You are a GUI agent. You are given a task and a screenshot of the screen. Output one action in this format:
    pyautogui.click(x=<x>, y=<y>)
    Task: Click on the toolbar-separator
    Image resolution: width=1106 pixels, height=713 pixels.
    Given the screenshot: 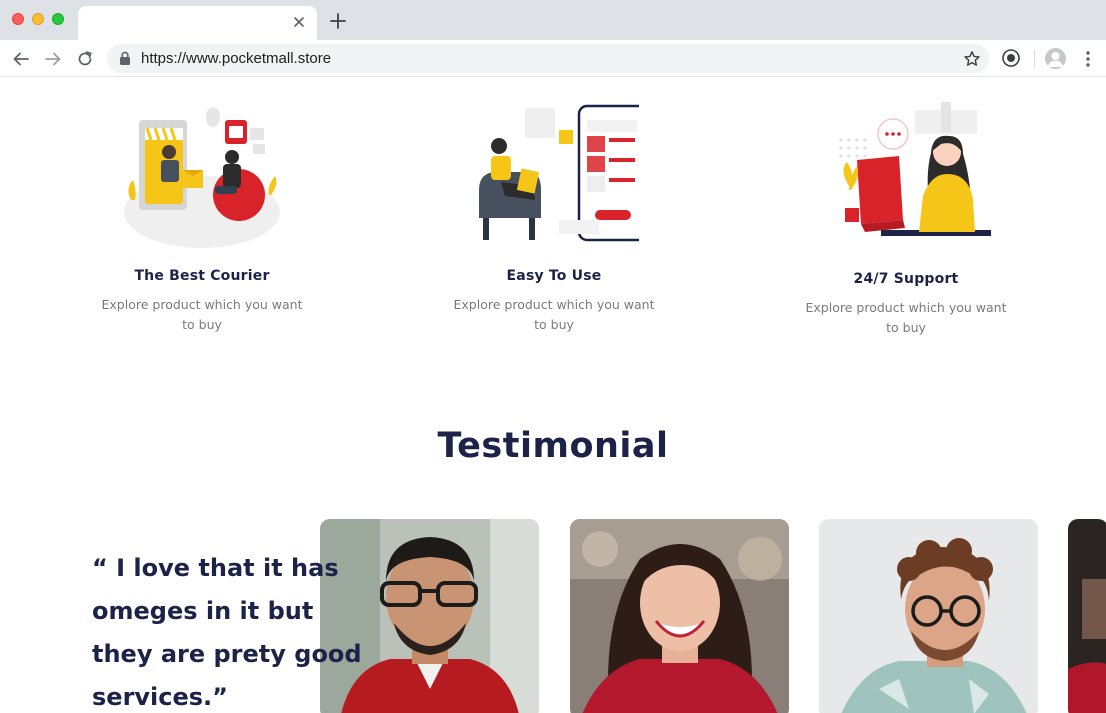 What is the action you would take?
    pyautogui.click(x=1034, y=59)
    